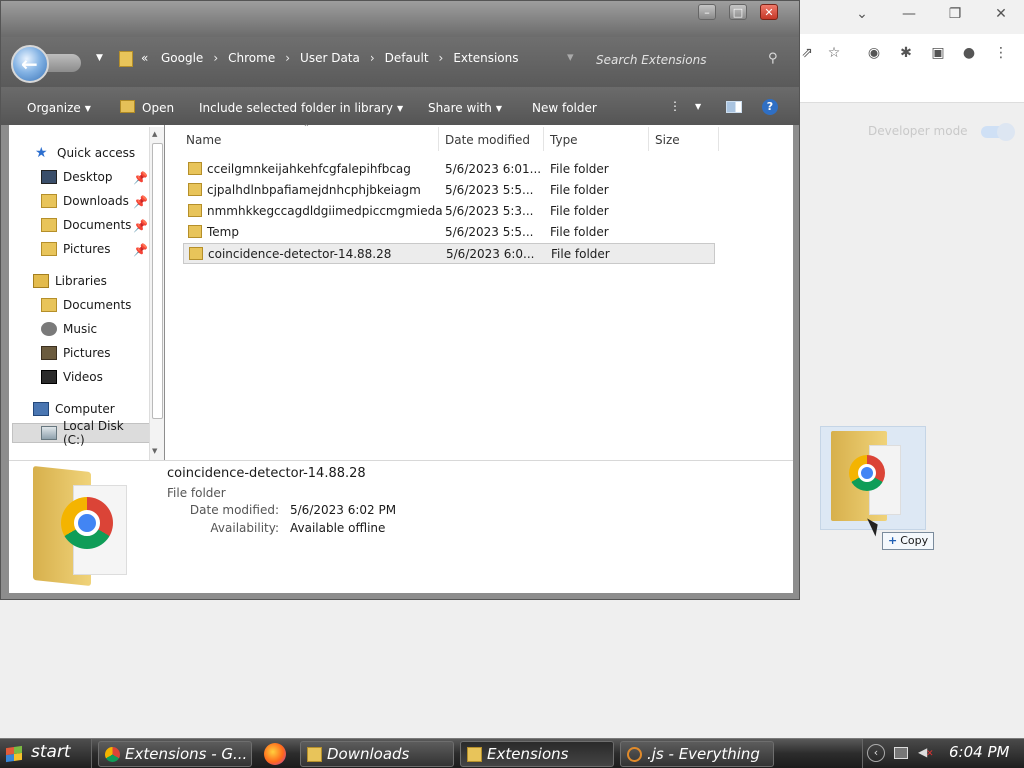 The width and height of the screenshot is (1024, 768). What do you see at coordinates (906, 53) in the screenshot?
I see `puzzle-icon: ✱` at bounding box center [906, 53].